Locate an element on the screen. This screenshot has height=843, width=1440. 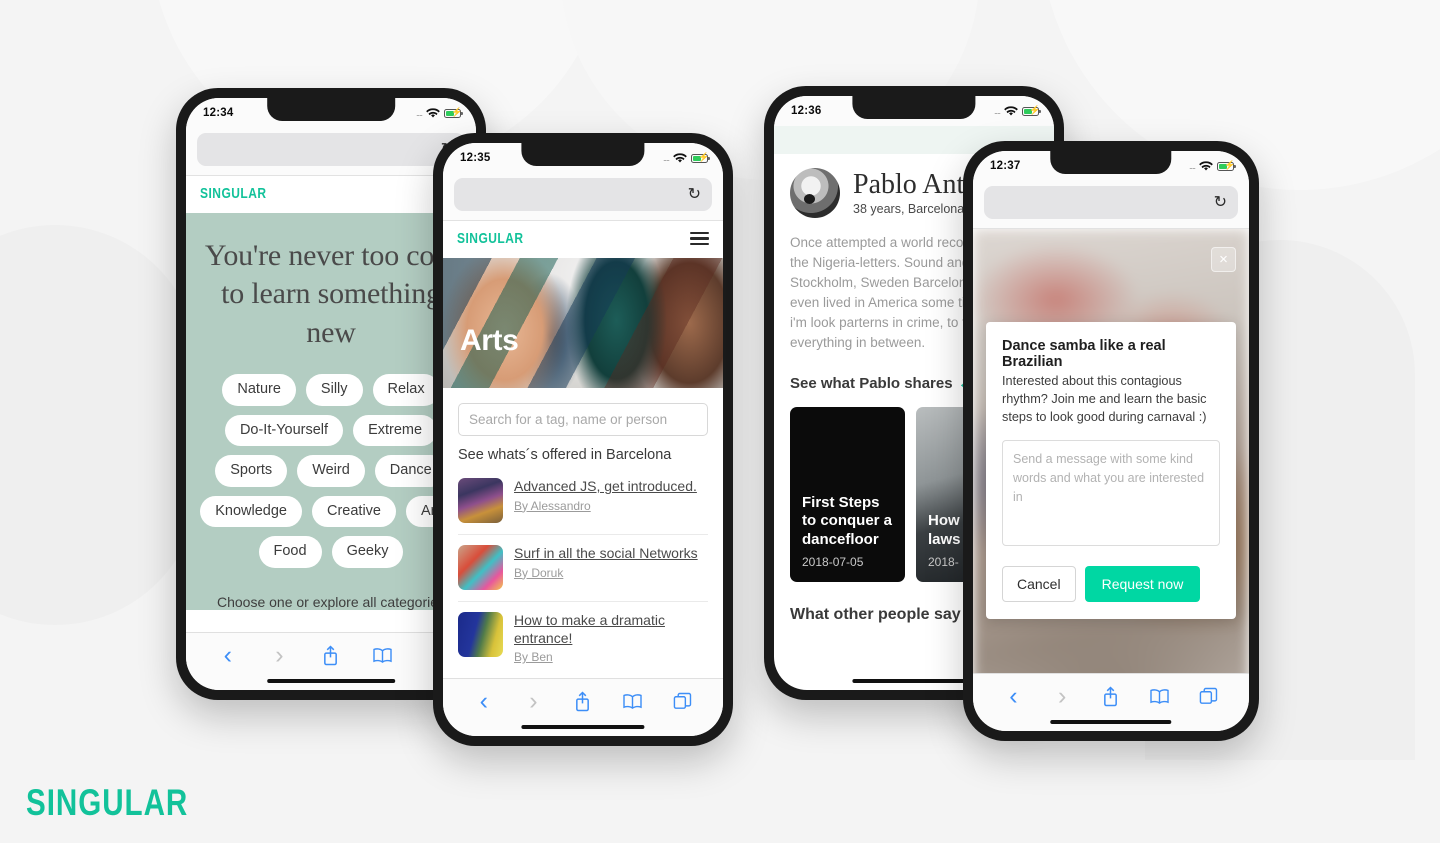
cartoon-thumb is located at coordinates (480, 567).